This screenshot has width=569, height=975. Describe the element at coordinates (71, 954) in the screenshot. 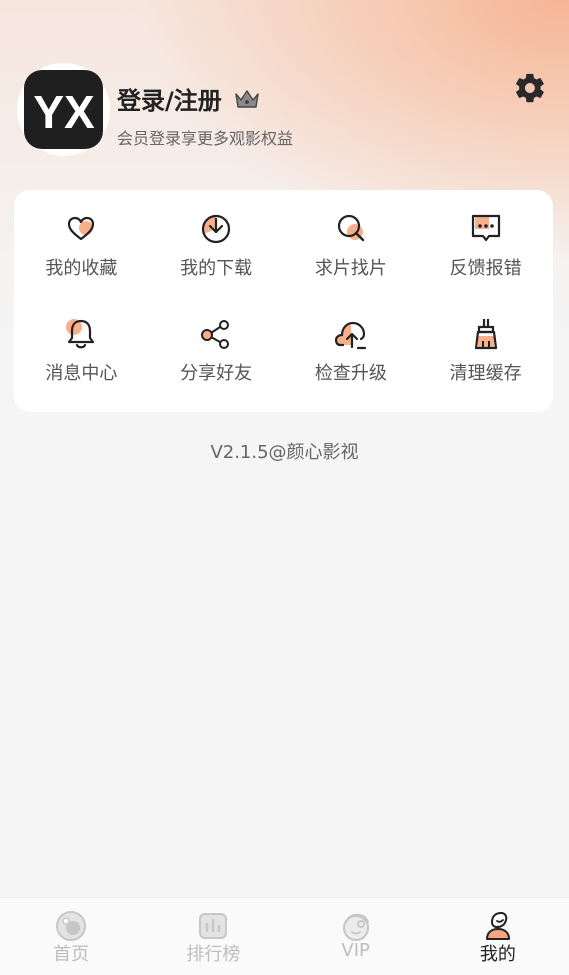

I see `tab-label: 首页` at that location.